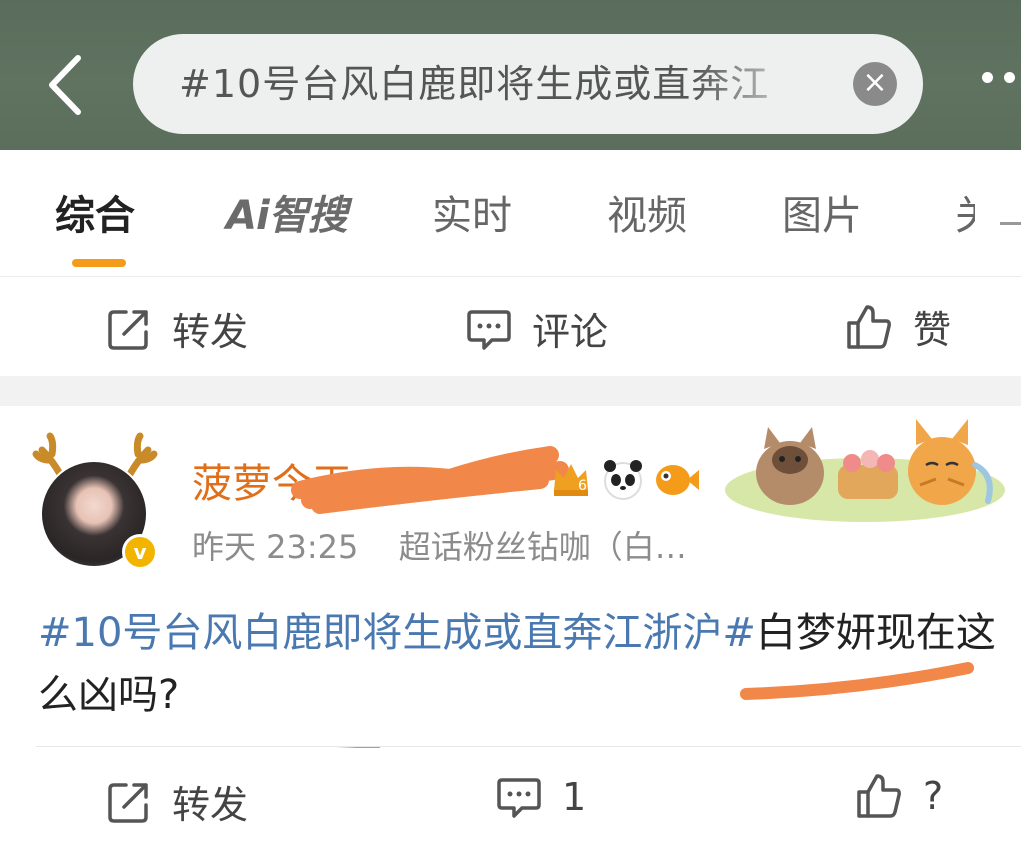 The height and width of the screenshot is (850, 1021). I want to click on comment-button: 评论, so click(537, 328).